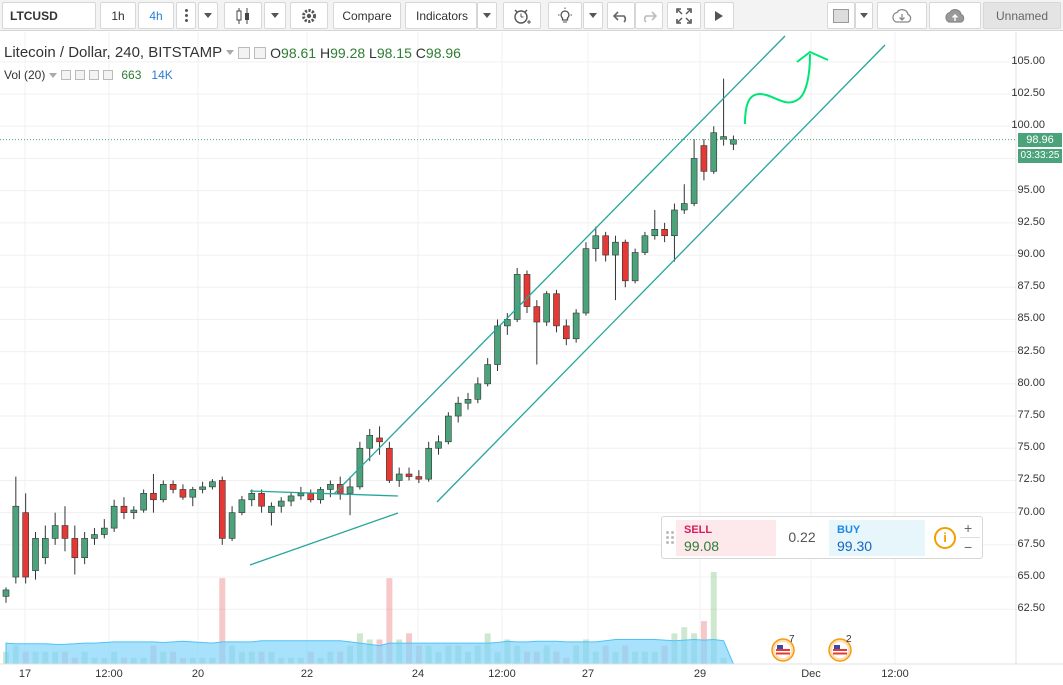  What do you see at coordinates (156, 15) in the screenshot?
I see `interval-4h-button: 4h` at bounding box center [156, 15].